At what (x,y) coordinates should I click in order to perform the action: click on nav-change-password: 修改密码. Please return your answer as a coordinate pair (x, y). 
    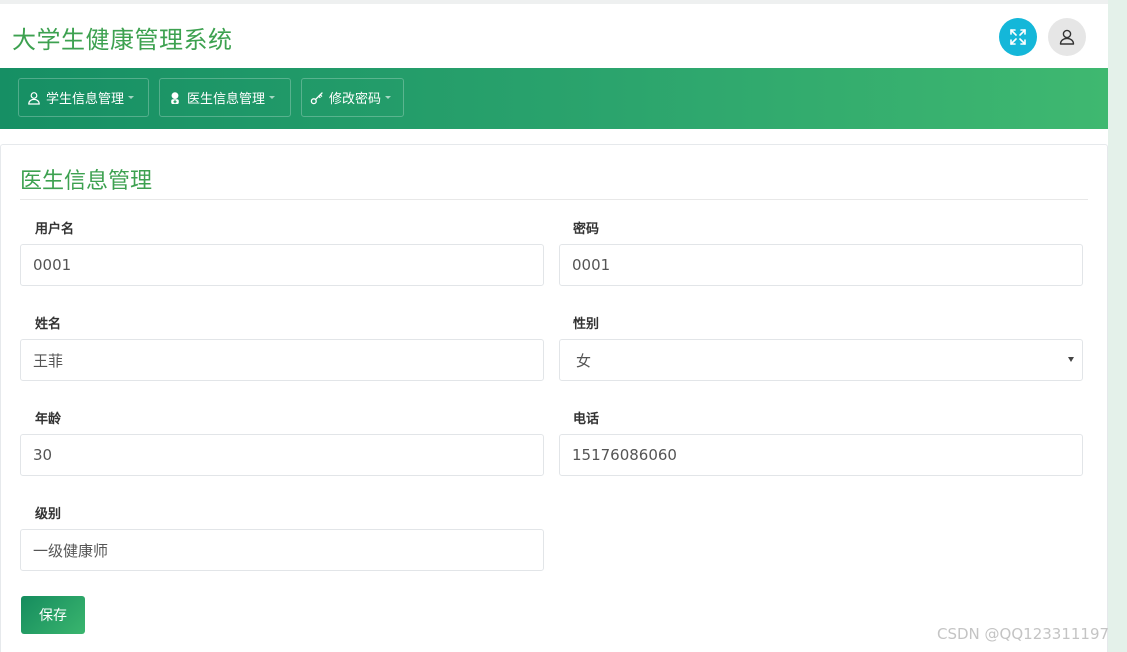
    Looking at the image, I should click on (352, 97).